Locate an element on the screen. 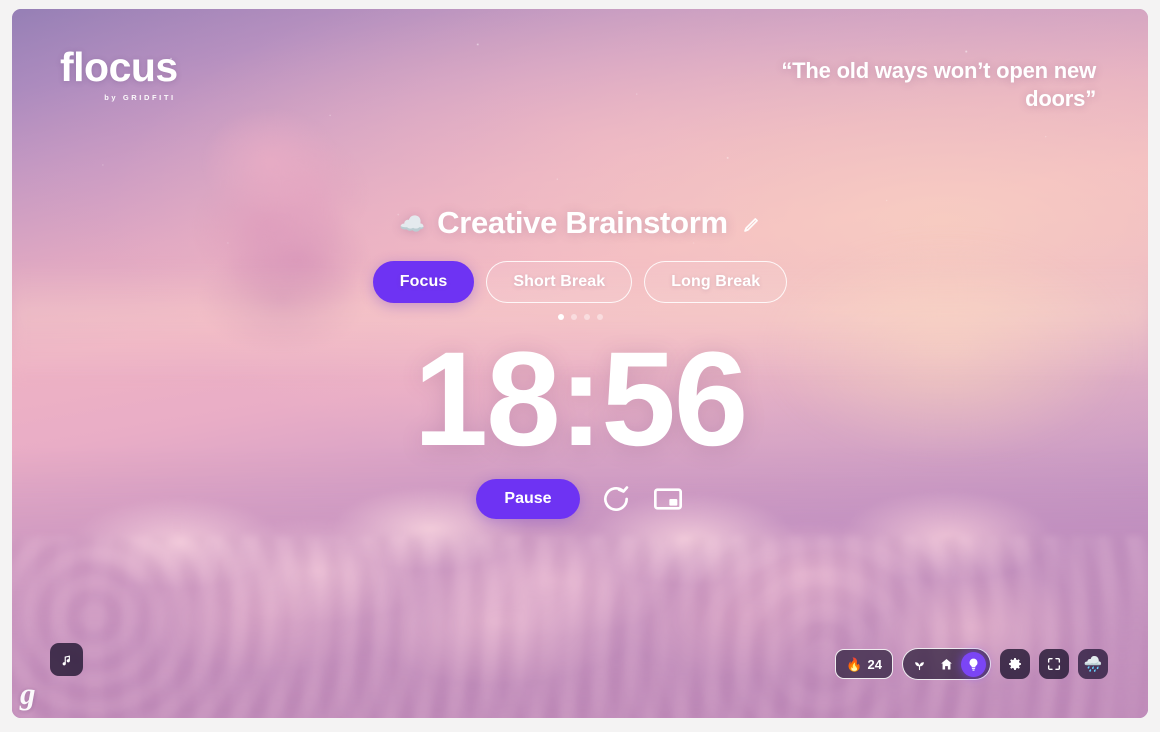 This screenshot has width=1160, height=732. brand-name: flocus is located at coordinates (119, 67).